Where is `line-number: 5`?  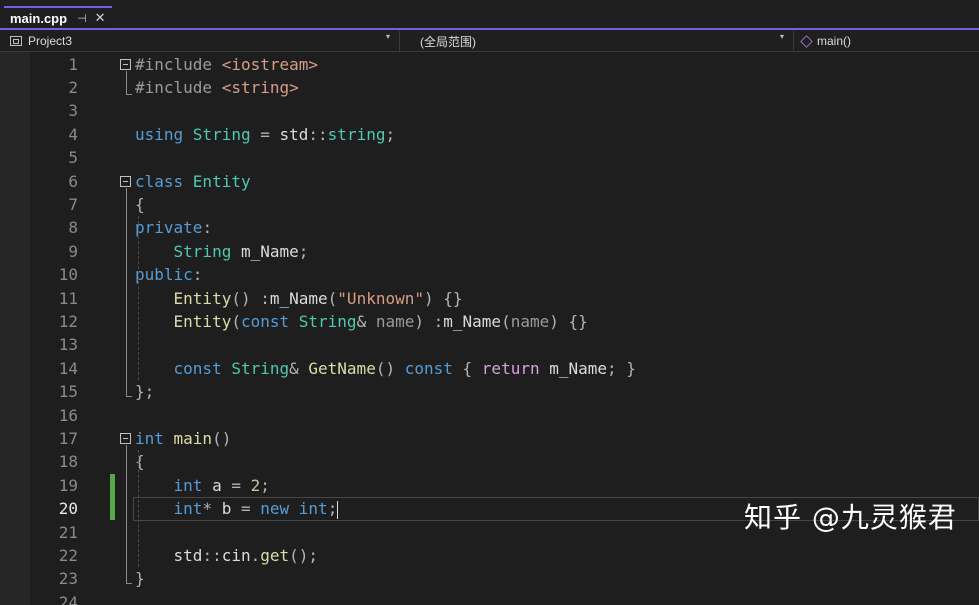 line-number: 5 is located at coordinates (73, 158).